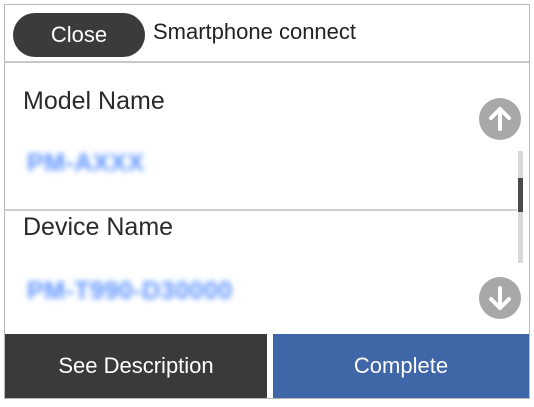 This screenshot has width=534, height=407. I want to click on scrollbar, so click(520, 207).